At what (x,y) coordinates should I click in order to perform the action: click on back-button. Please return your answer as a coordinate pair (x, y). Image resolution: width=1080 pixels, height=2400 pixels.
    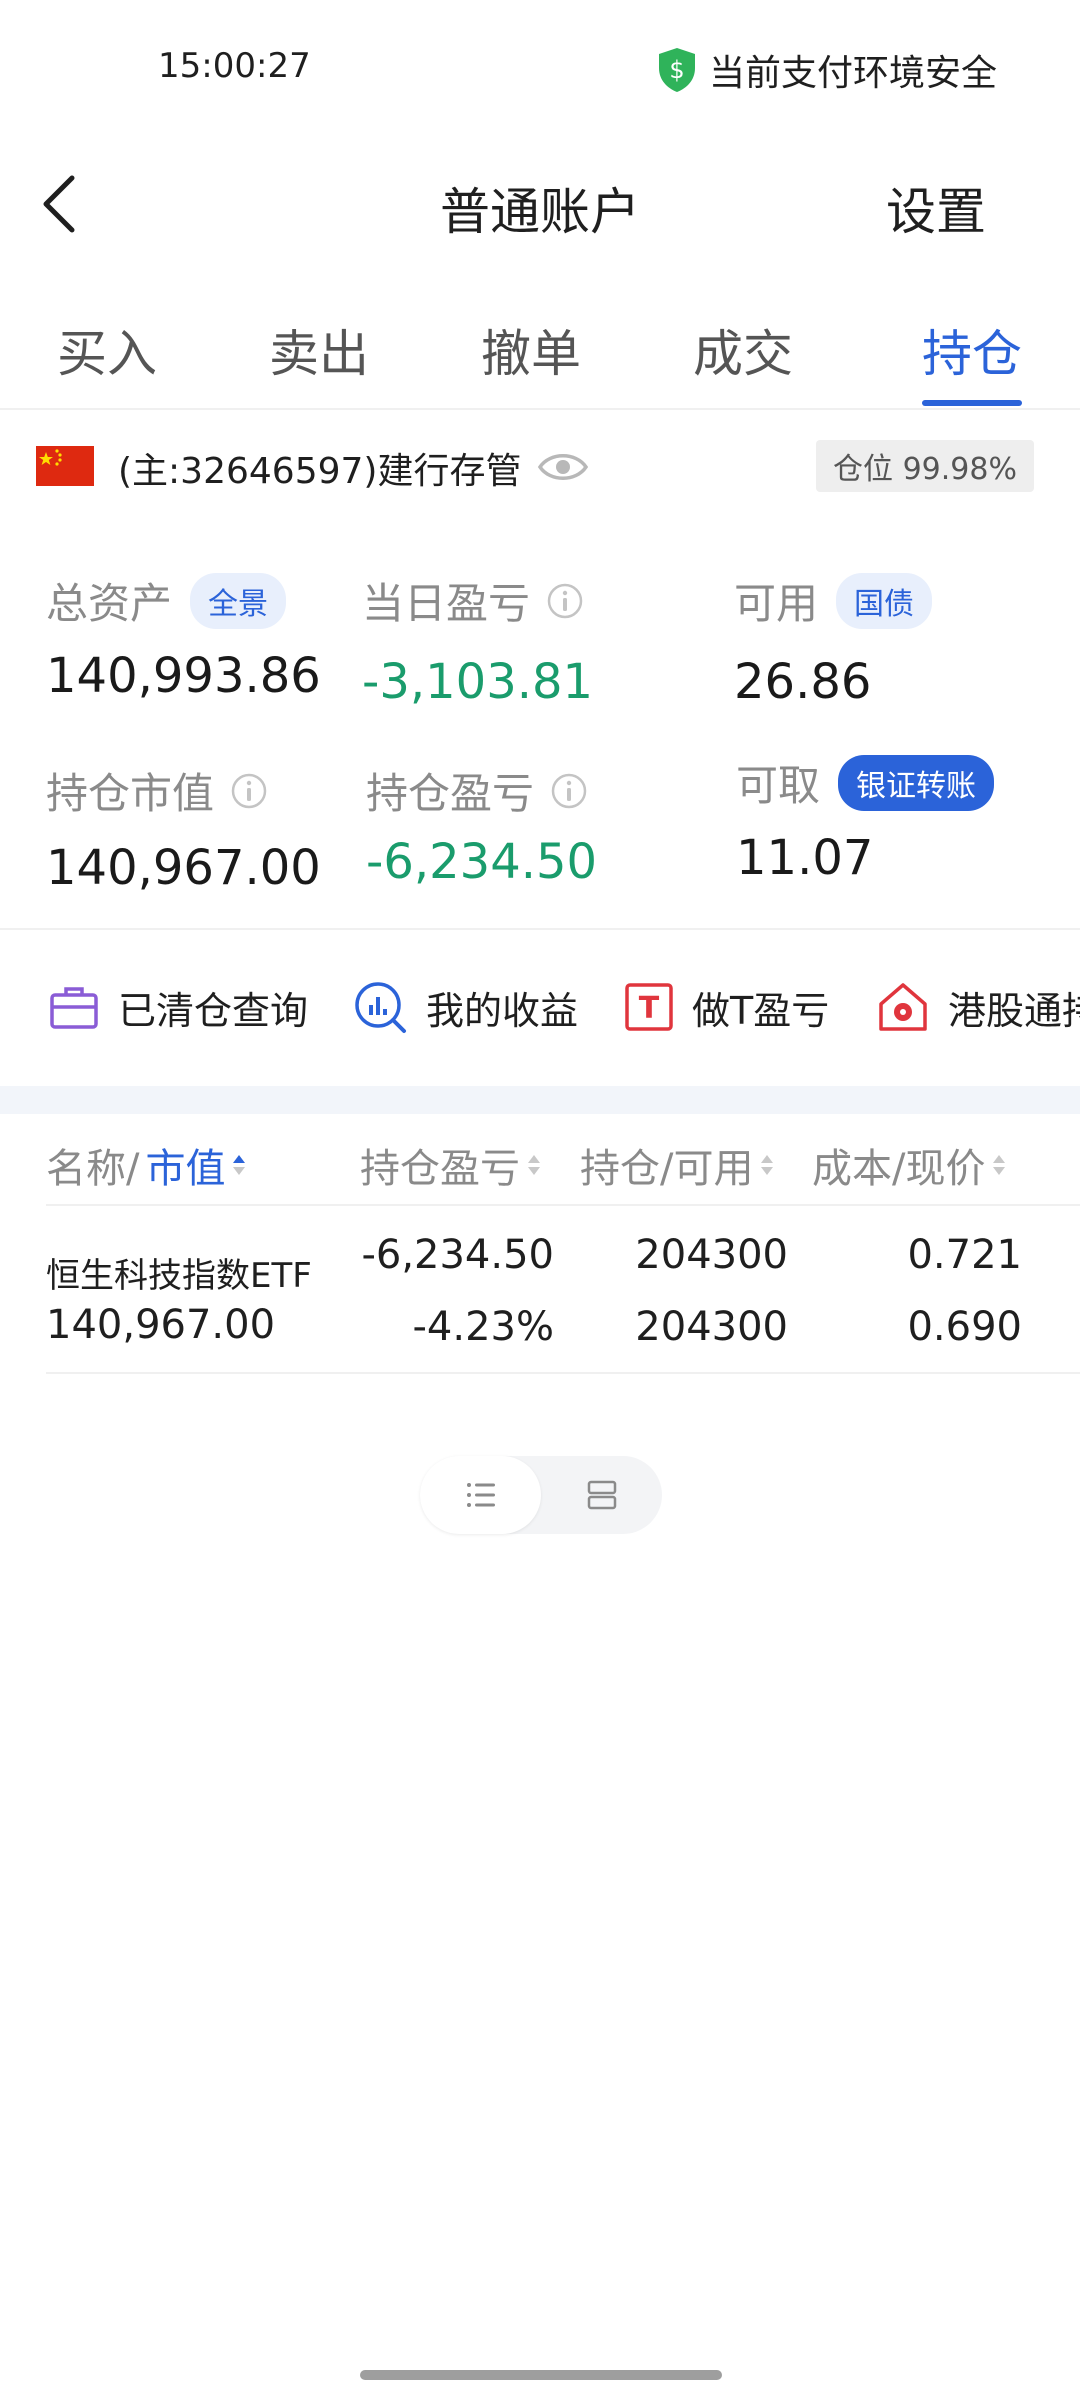
    Looking at the image, I should click on (63, 203).